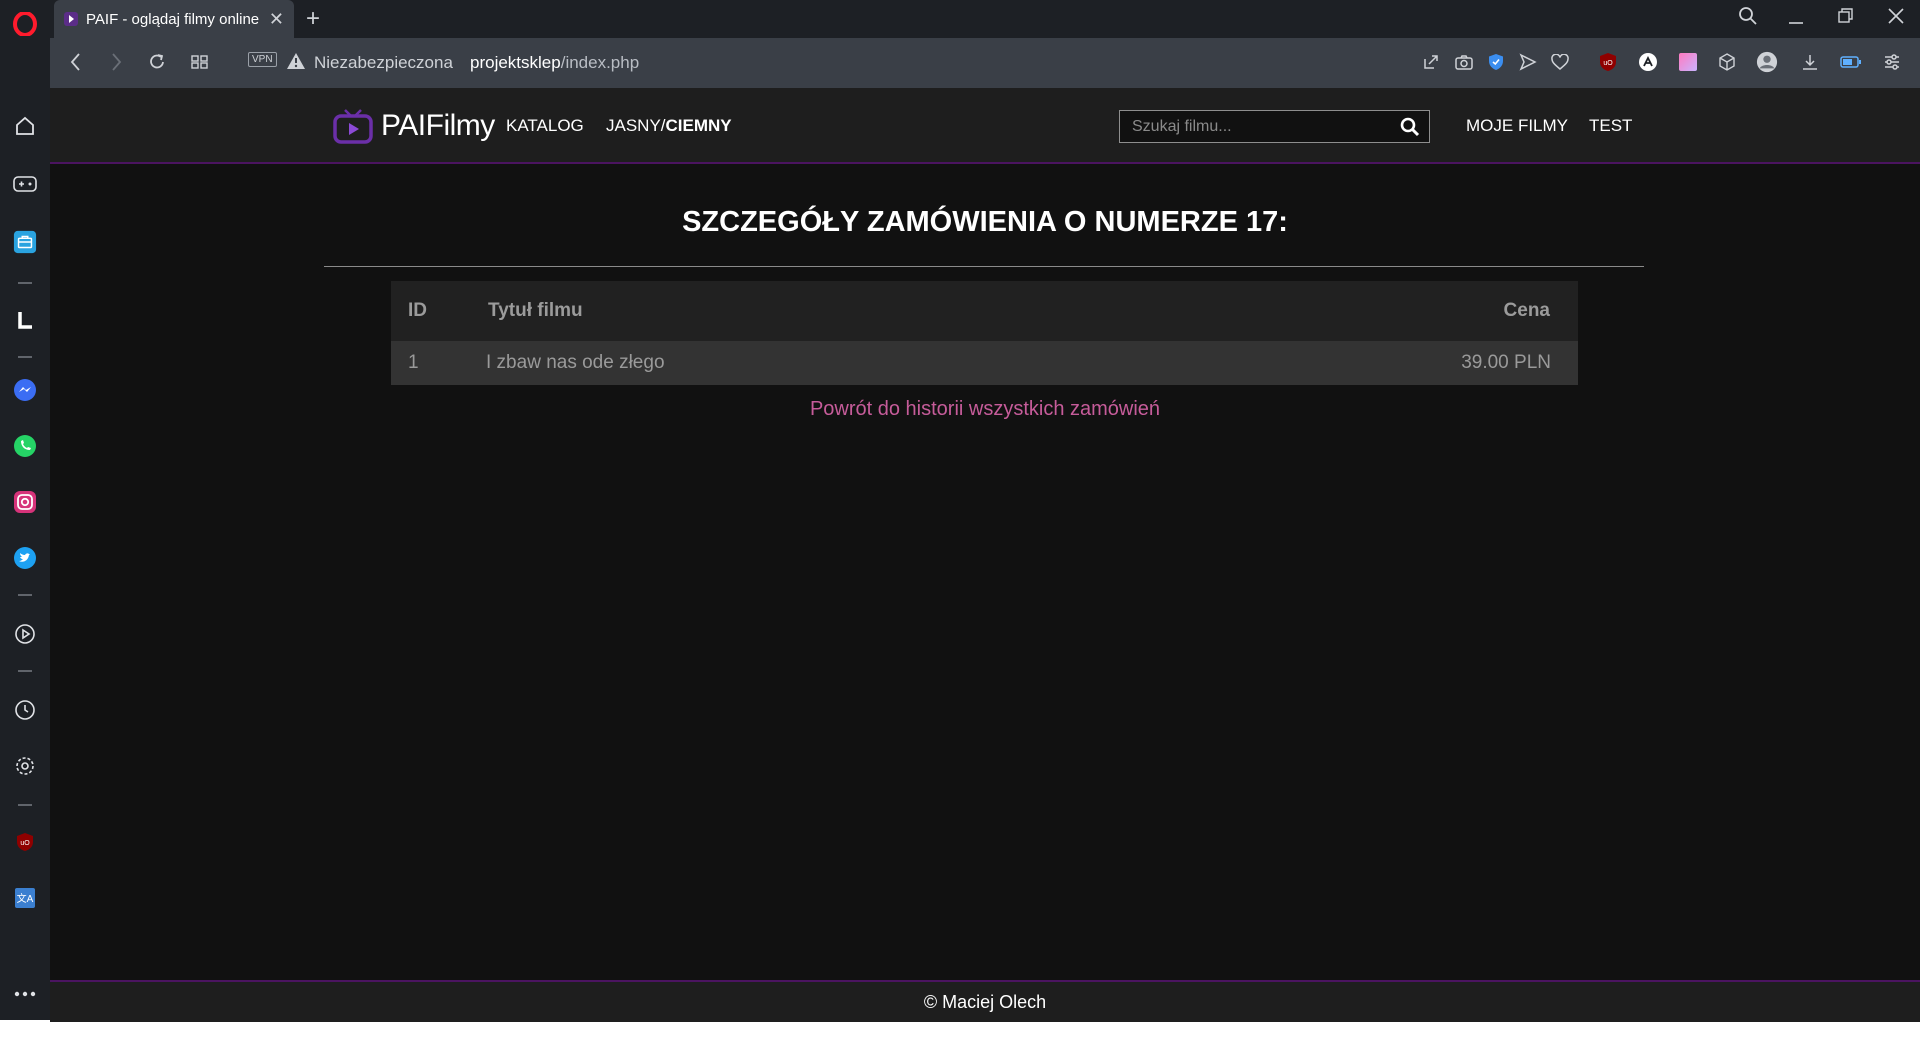  What do you see at coordinates (296, 63) in the screenshot?
I see `warning-icon` at bounding box center [296, 63].